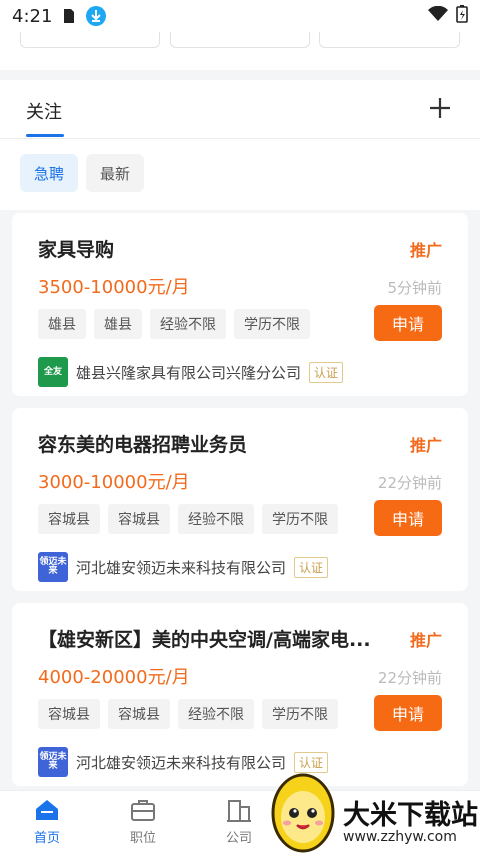 Image resolution: width=480 pixels, height=855 pixels. I want to click on home-icon, so click(47, 810).